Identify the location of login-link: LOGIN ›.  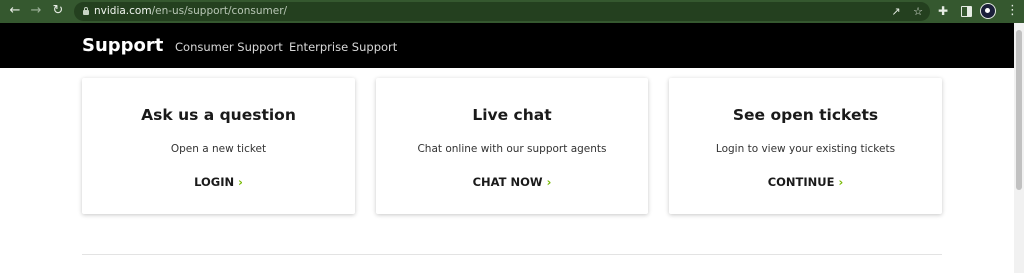
(218, 182).